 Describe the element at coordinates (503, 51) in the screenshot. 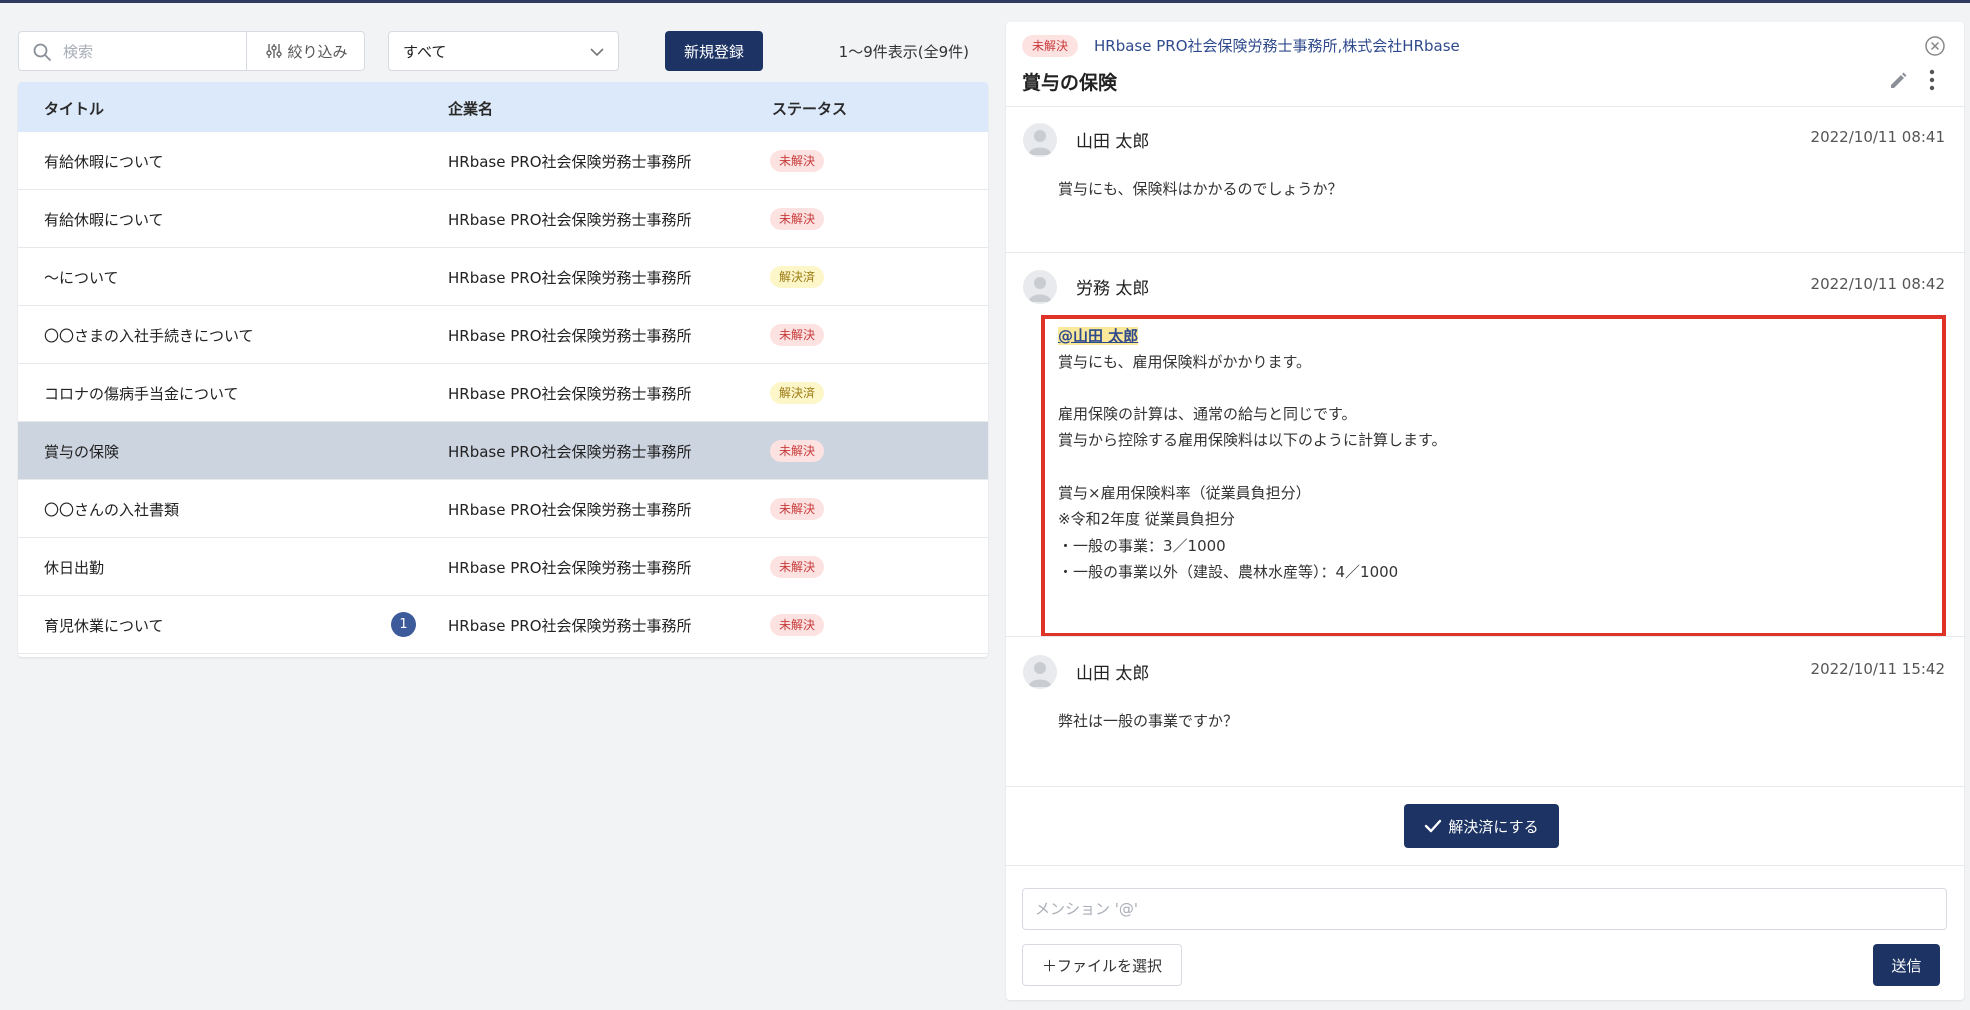

I see `status-select: すべて` at that location.